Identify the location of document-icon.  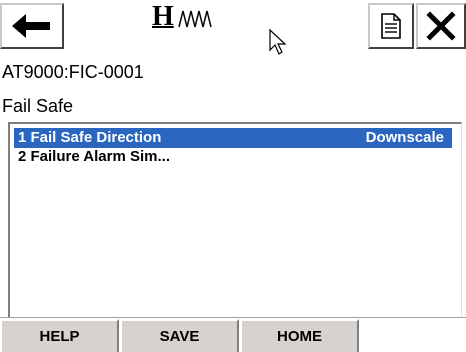
(391, 26).